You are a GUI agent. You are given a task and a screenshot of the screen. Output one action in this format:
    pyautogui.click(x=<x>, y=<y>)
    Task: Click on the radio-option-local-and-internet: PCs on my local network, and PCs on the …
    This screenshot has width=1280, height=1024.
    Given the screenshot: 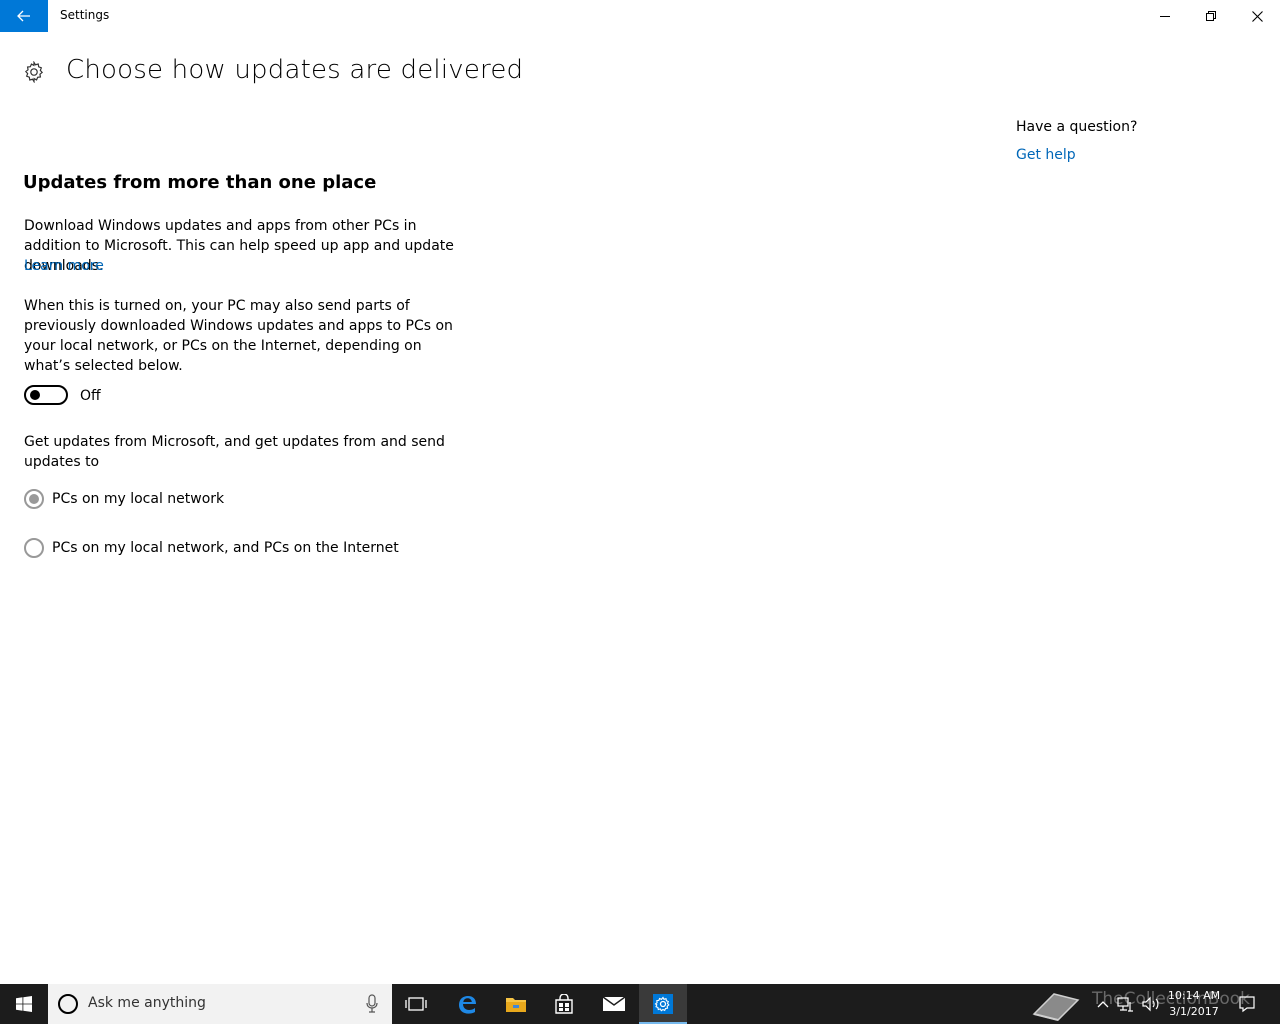 What is the action you would take?
    pyautogui.click(x=211, y=548)
    